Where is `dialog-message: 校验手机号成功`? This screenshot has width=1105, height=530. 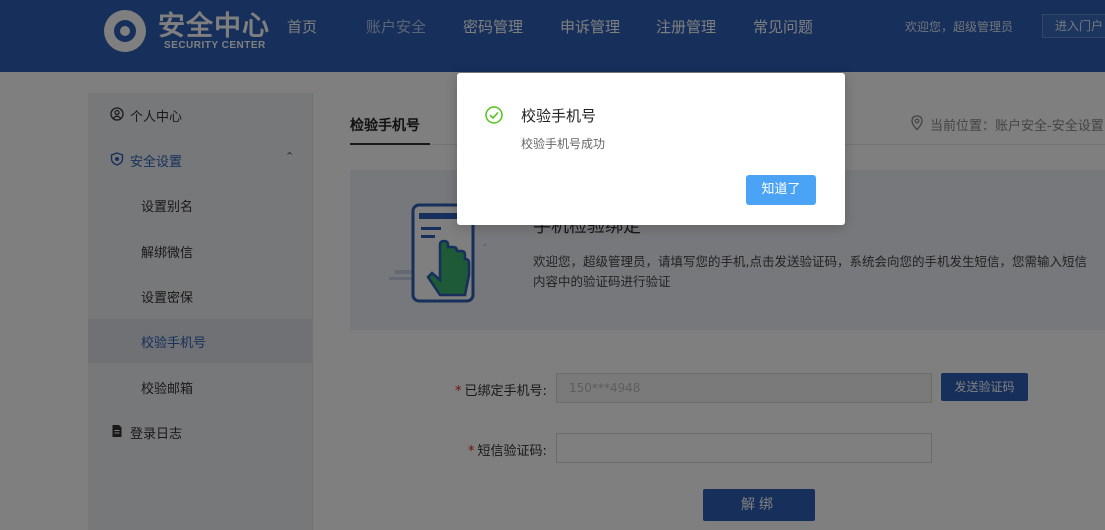
dialog-message: 校验手机号成功 is located at coordinates (563, 144).